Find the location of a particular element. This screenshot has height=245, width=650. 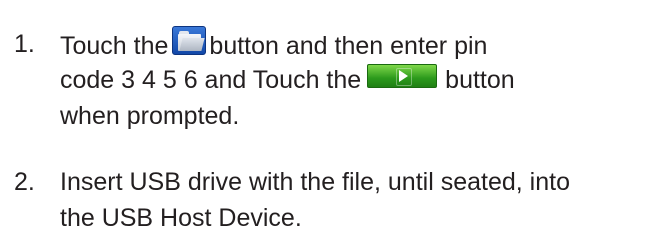

step-line: when prompted. is located at coordinates (350, 116).